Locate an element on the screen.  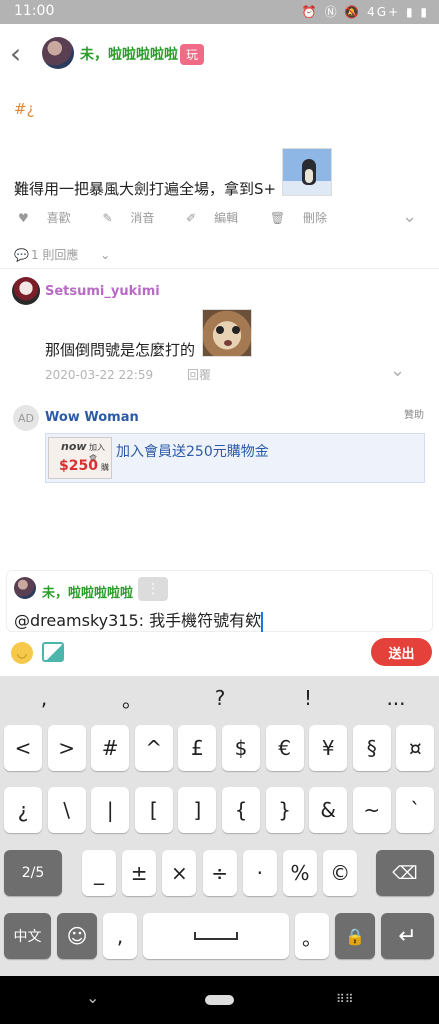
space-key is located at coordinates (216, 936).